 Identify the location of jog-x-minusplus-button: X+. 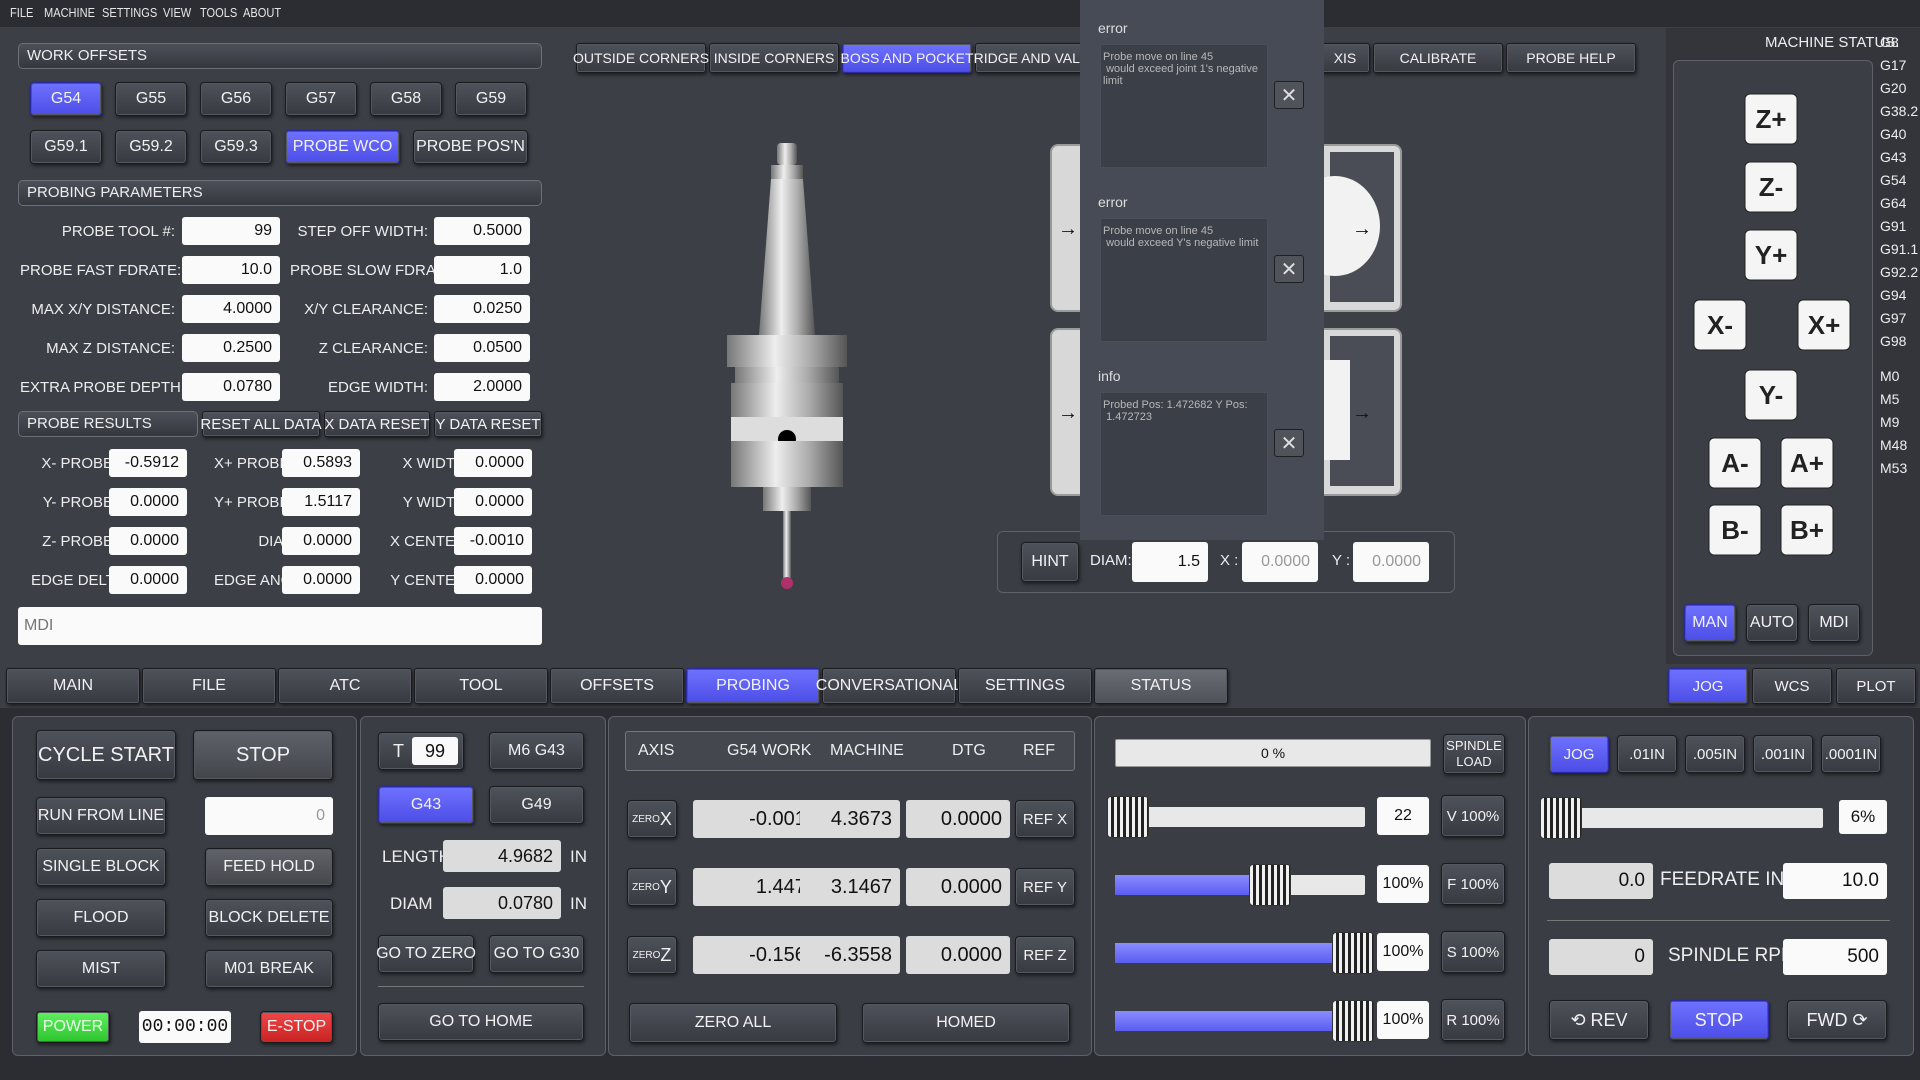
(1824, 325).